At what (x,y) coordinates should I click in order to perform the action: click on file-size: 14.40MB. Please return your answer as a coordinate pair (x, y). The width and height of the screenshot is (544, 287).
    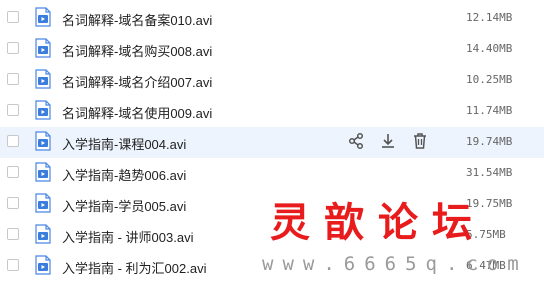
    Looking at the image, I should click on (489, 48).